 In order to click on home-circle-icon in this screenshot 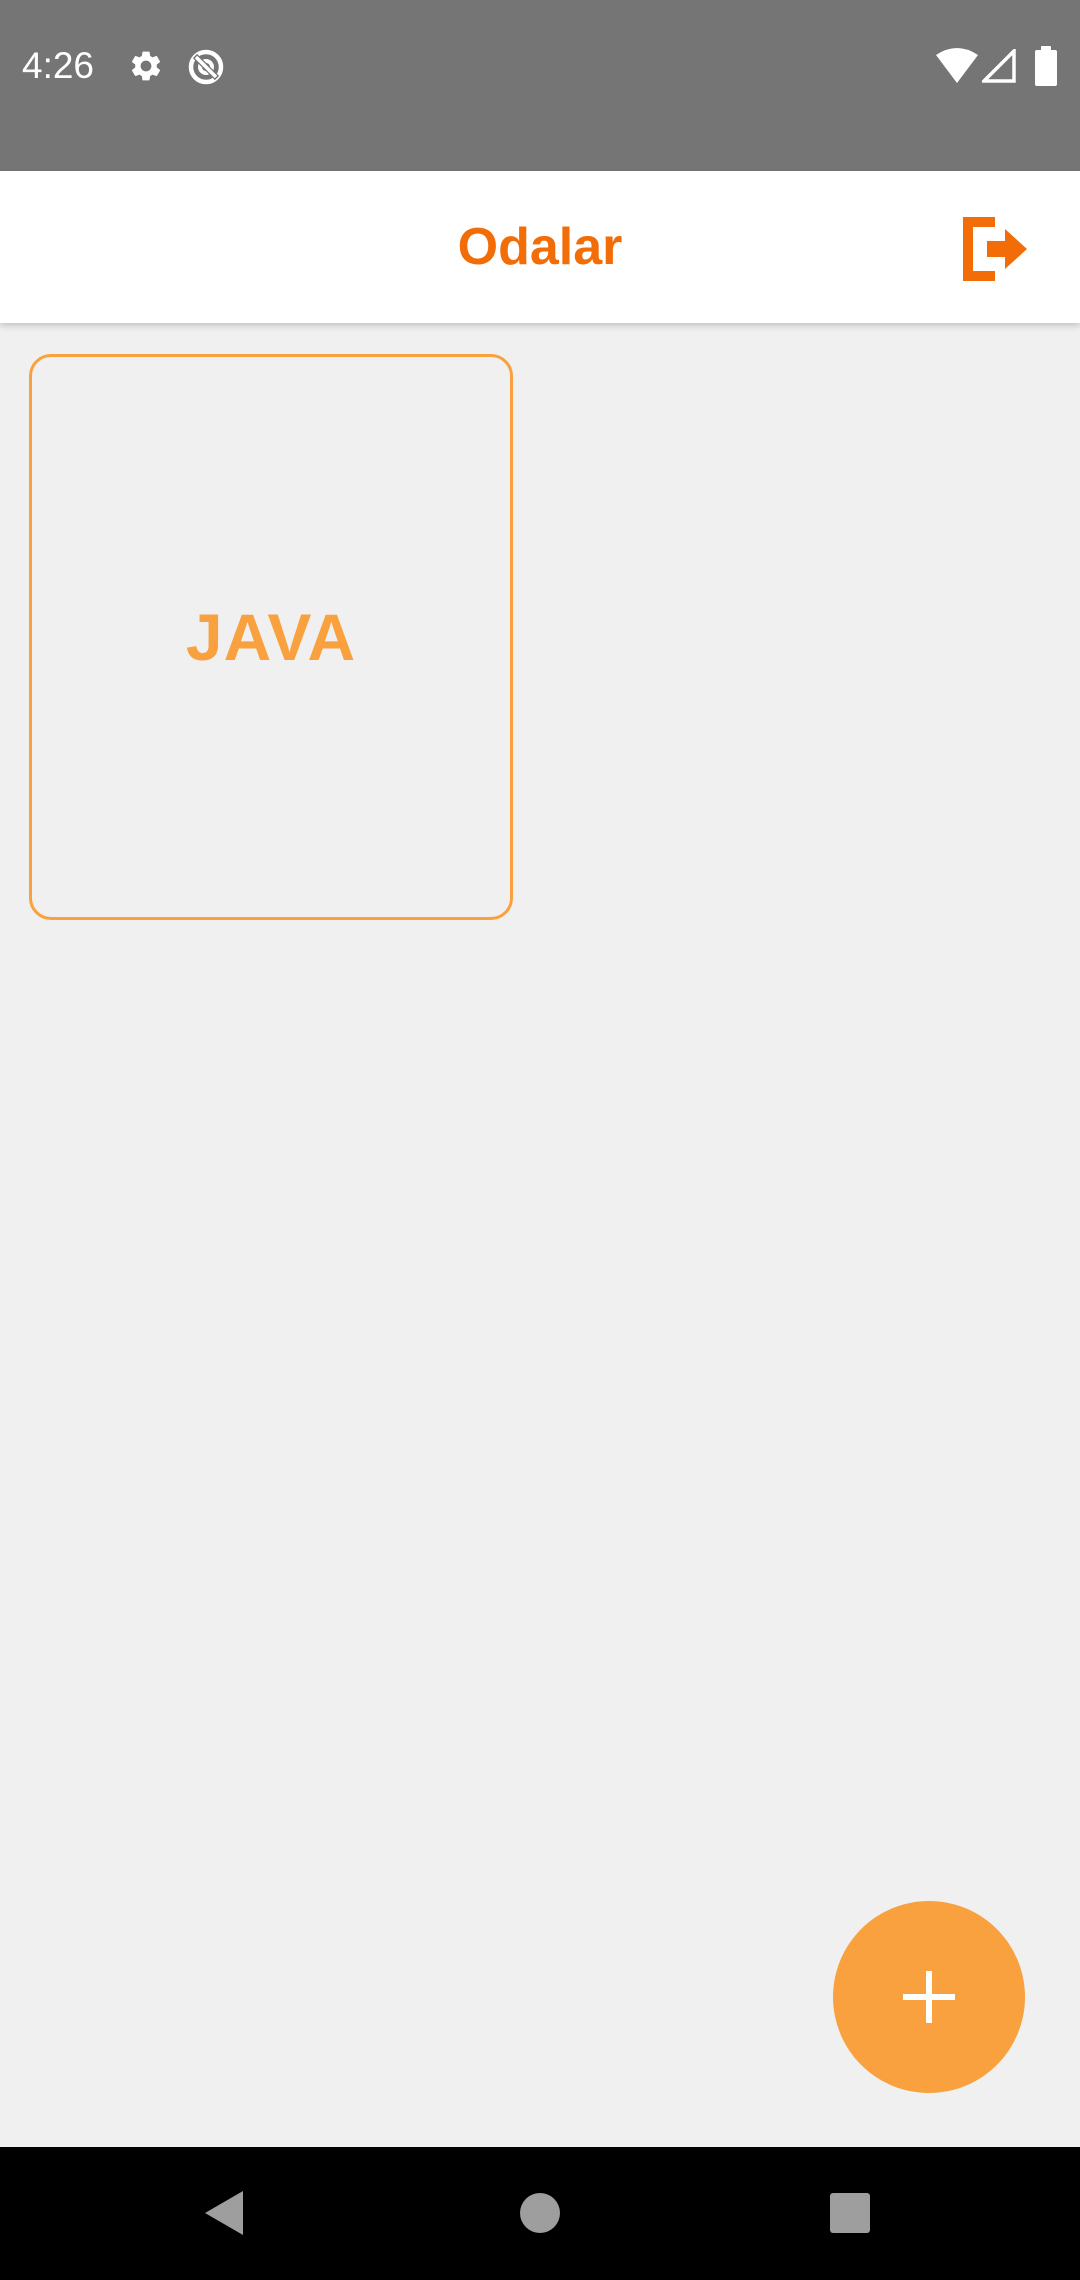, I will do `click(540, 2213)`.